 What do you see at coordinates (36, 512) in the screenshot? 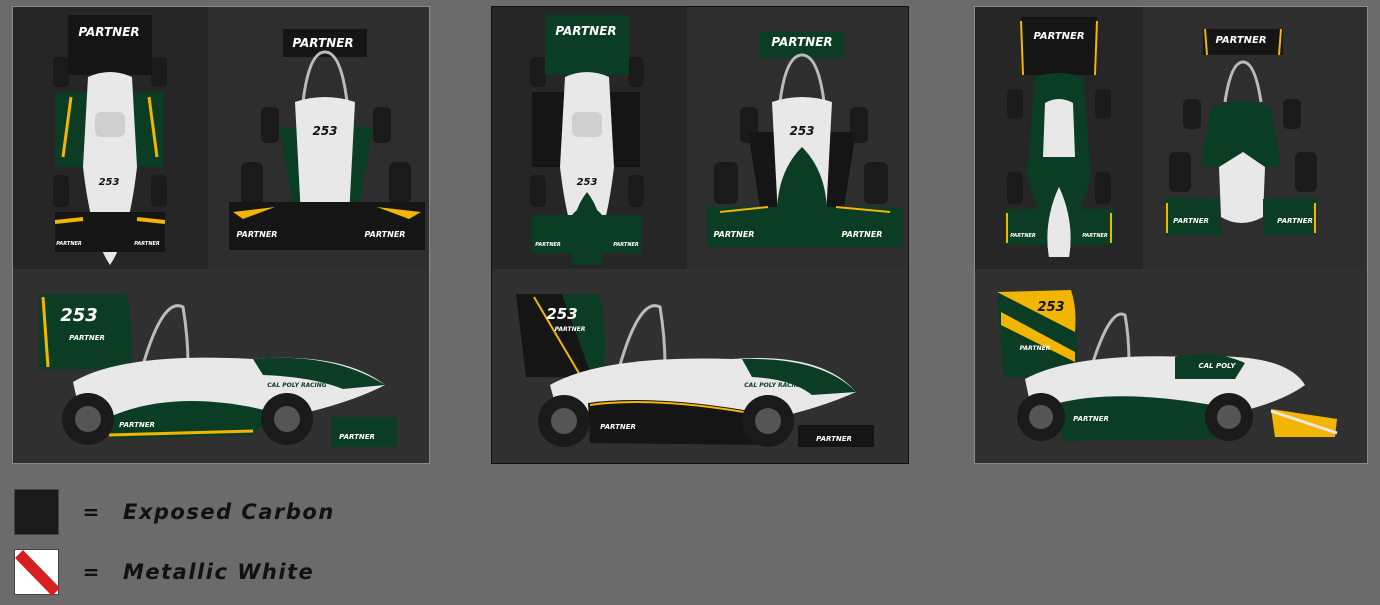
I see `carbon-swatch` at bounding box center [36, 512].